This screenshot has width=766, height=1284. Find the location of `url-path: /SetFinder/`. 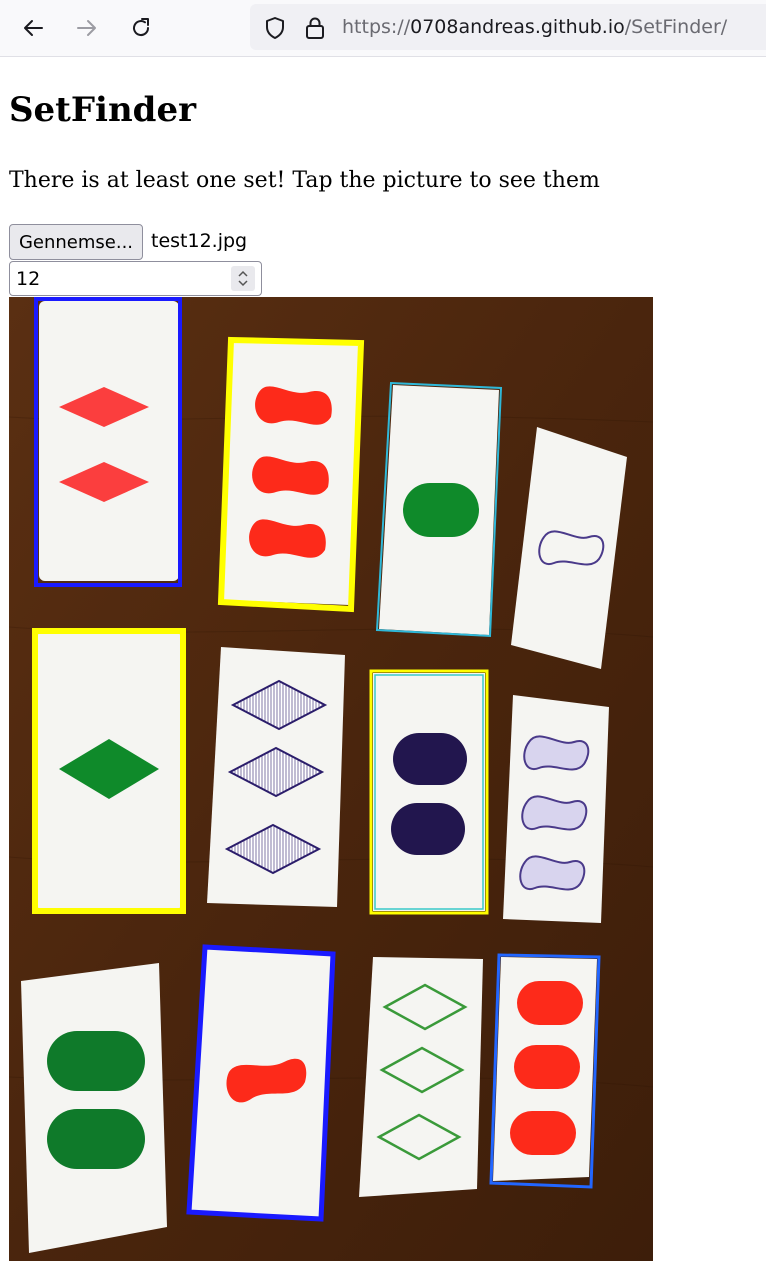

url-path: /SetFinder/ is located at coordinates (676, 27).